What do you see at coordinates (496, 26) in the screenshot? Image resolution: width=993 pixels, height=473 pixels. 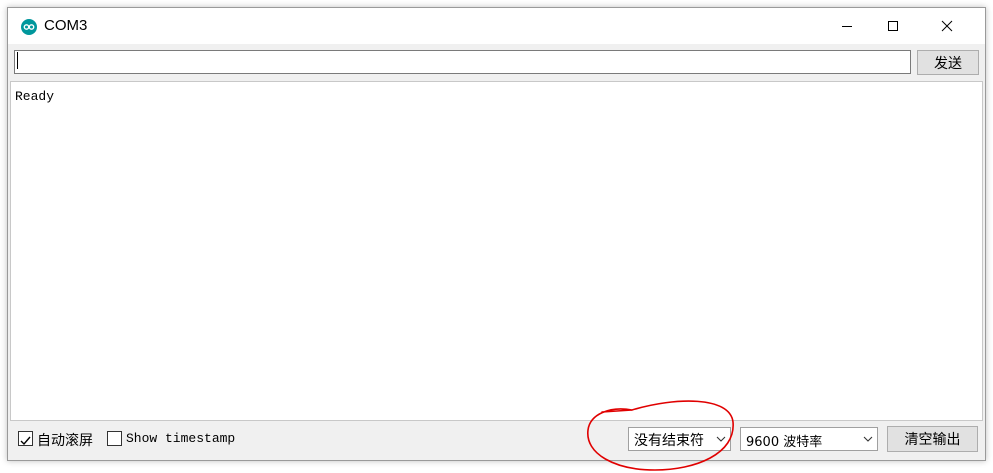 I see `title-bar: COM3` at bounding box center [496, 26].